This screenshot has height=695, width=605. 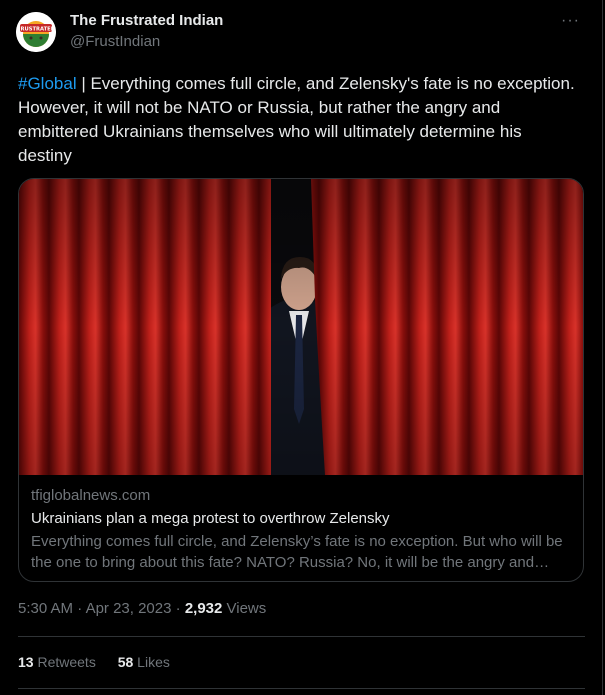 I want to click on avatar: FRUSTRATED, so click(x=36, y=32).